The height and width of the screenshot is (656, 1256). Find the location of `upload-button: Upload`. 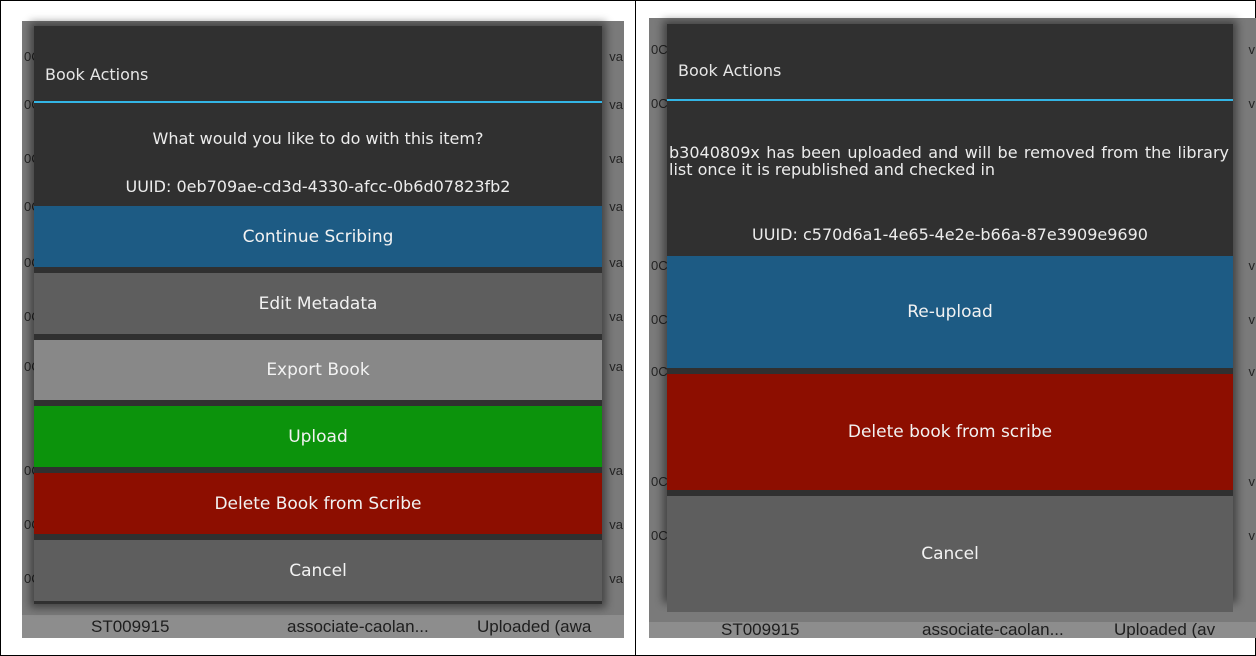

upload-button: Upload is located at coordinates (318, 436).